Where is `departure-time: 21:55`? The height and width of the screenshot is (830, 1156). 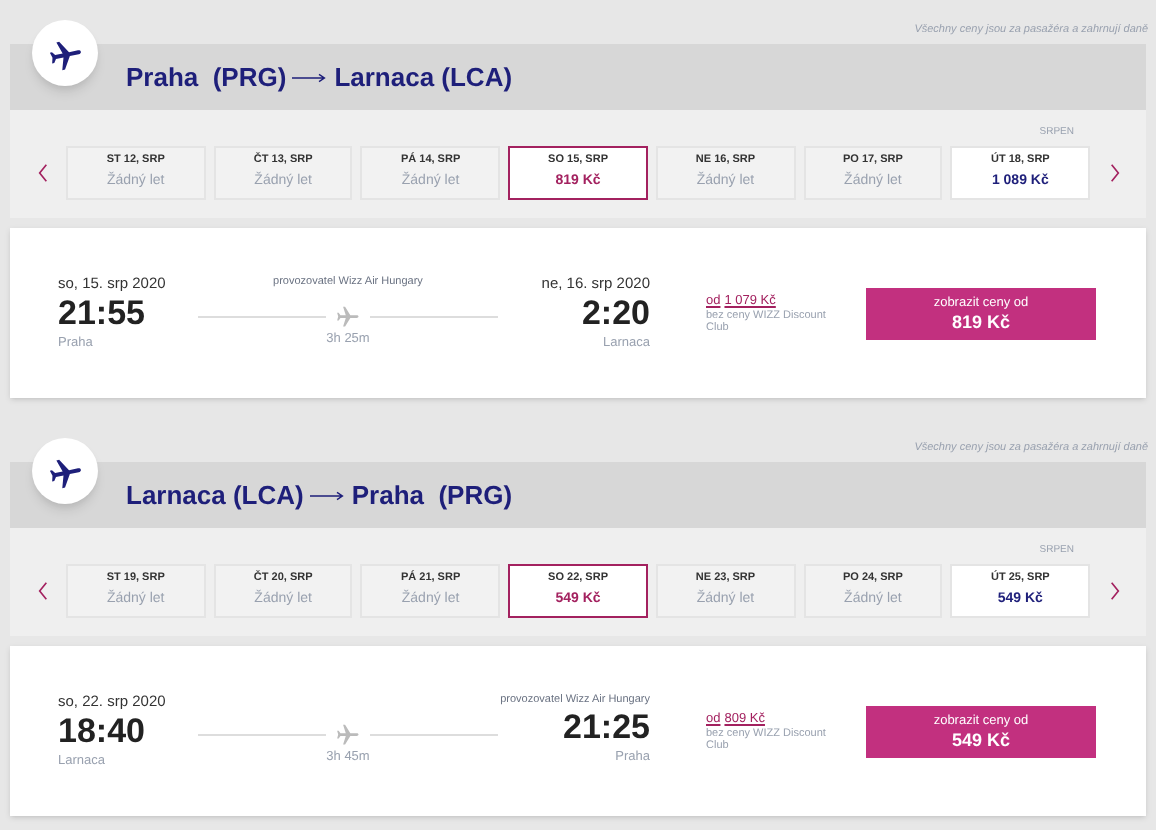
departure-time: 21:55 is located at coordinates (102, 314).